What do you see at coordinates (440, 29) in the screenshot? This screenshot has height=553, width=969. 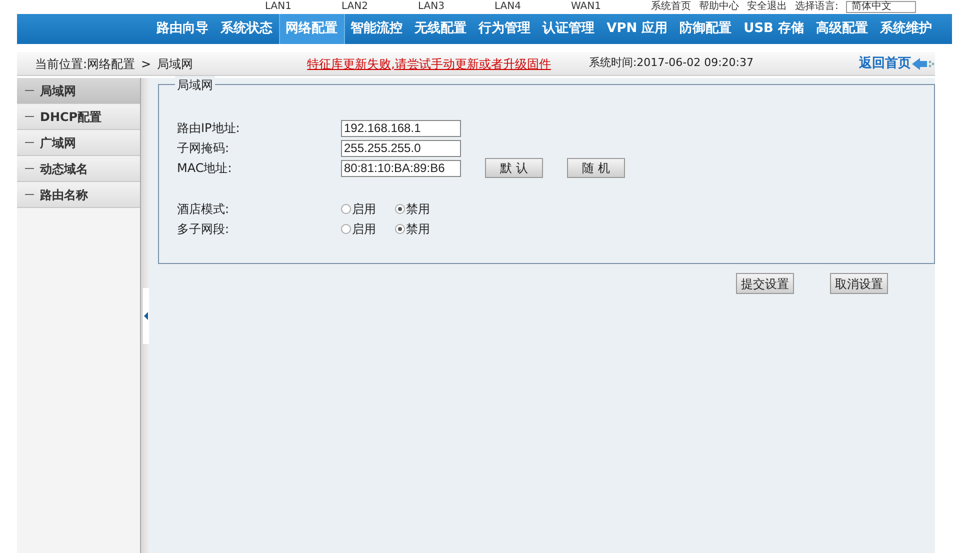 I see `nav-tab: 无线配置` at bounding box center [440, 29].